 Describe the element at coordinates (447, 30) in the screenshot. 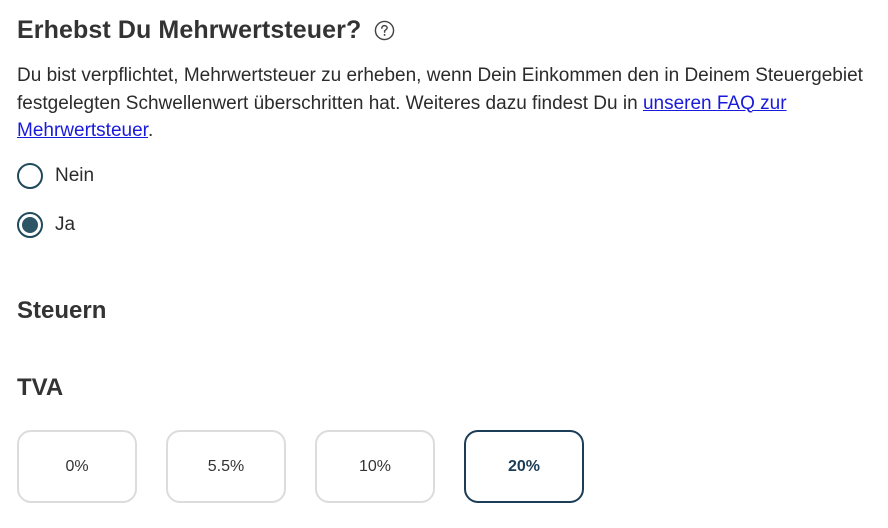

I see `vat-question-header: Erhebst Du Mehrwertsteuer?` at that location.